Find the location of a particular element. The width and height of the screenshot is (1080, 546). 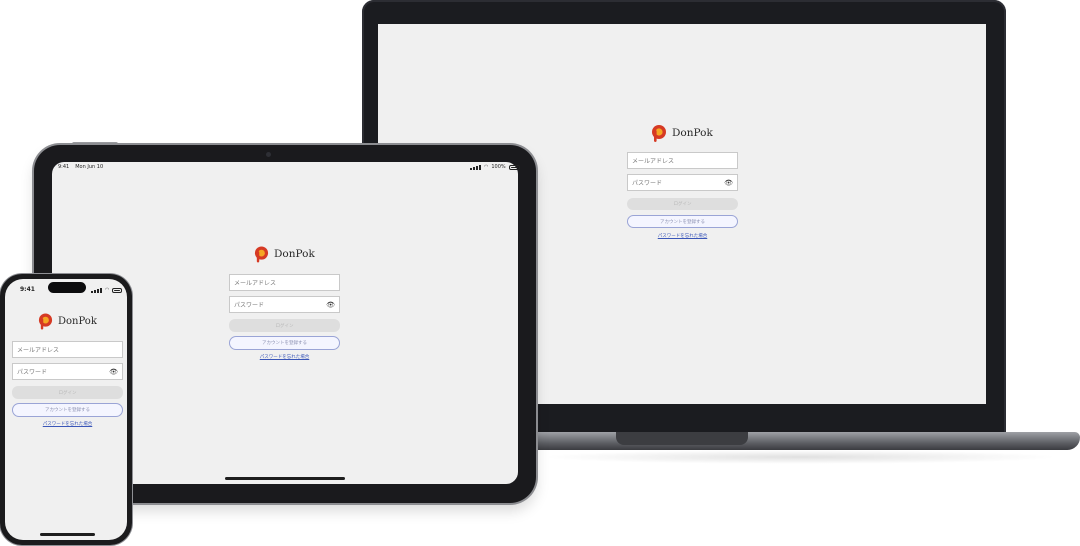

phone-status-right: ◠ is located at coordinates (107, 290).